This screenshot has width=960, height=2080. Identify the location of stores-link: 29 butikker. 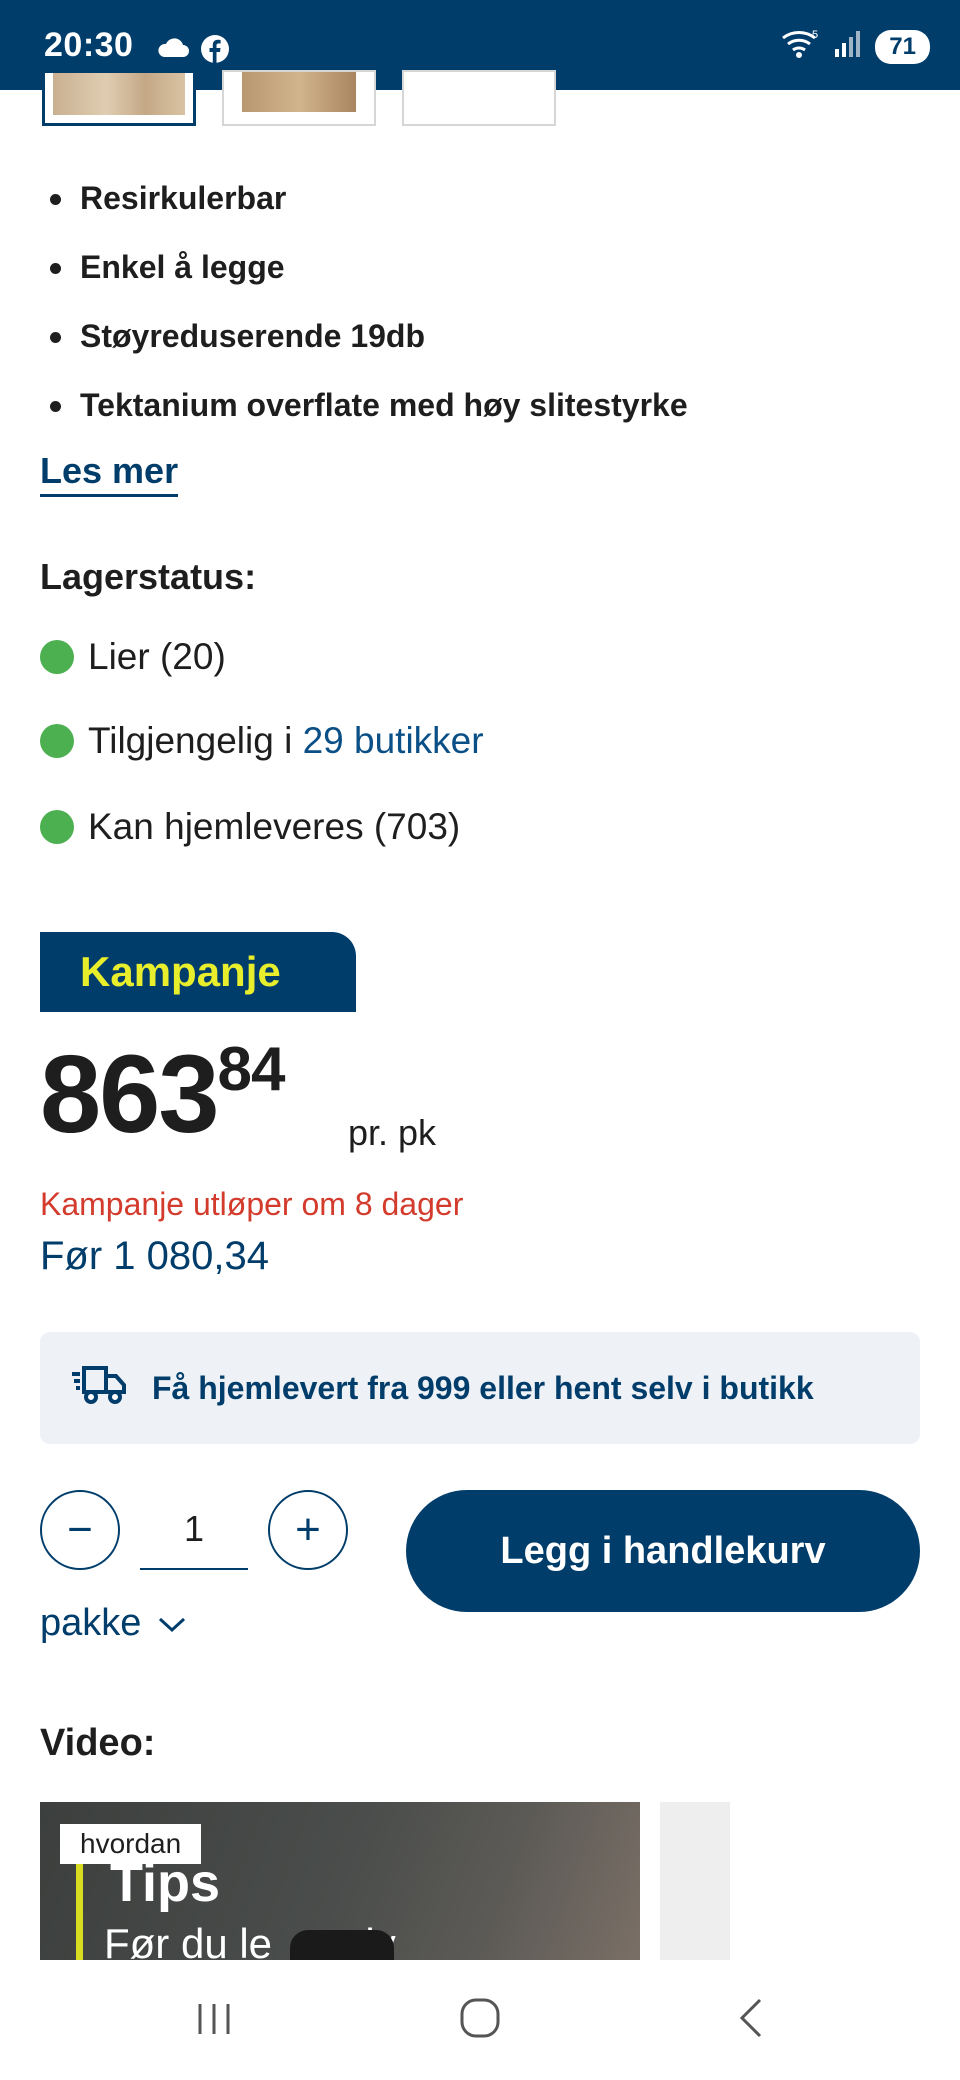
(393, 741).